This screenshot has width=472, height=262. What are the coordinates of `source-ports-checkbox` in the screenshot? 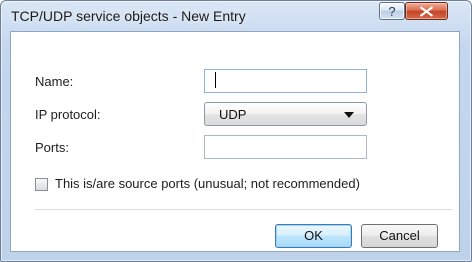 It's located at (41, 184).